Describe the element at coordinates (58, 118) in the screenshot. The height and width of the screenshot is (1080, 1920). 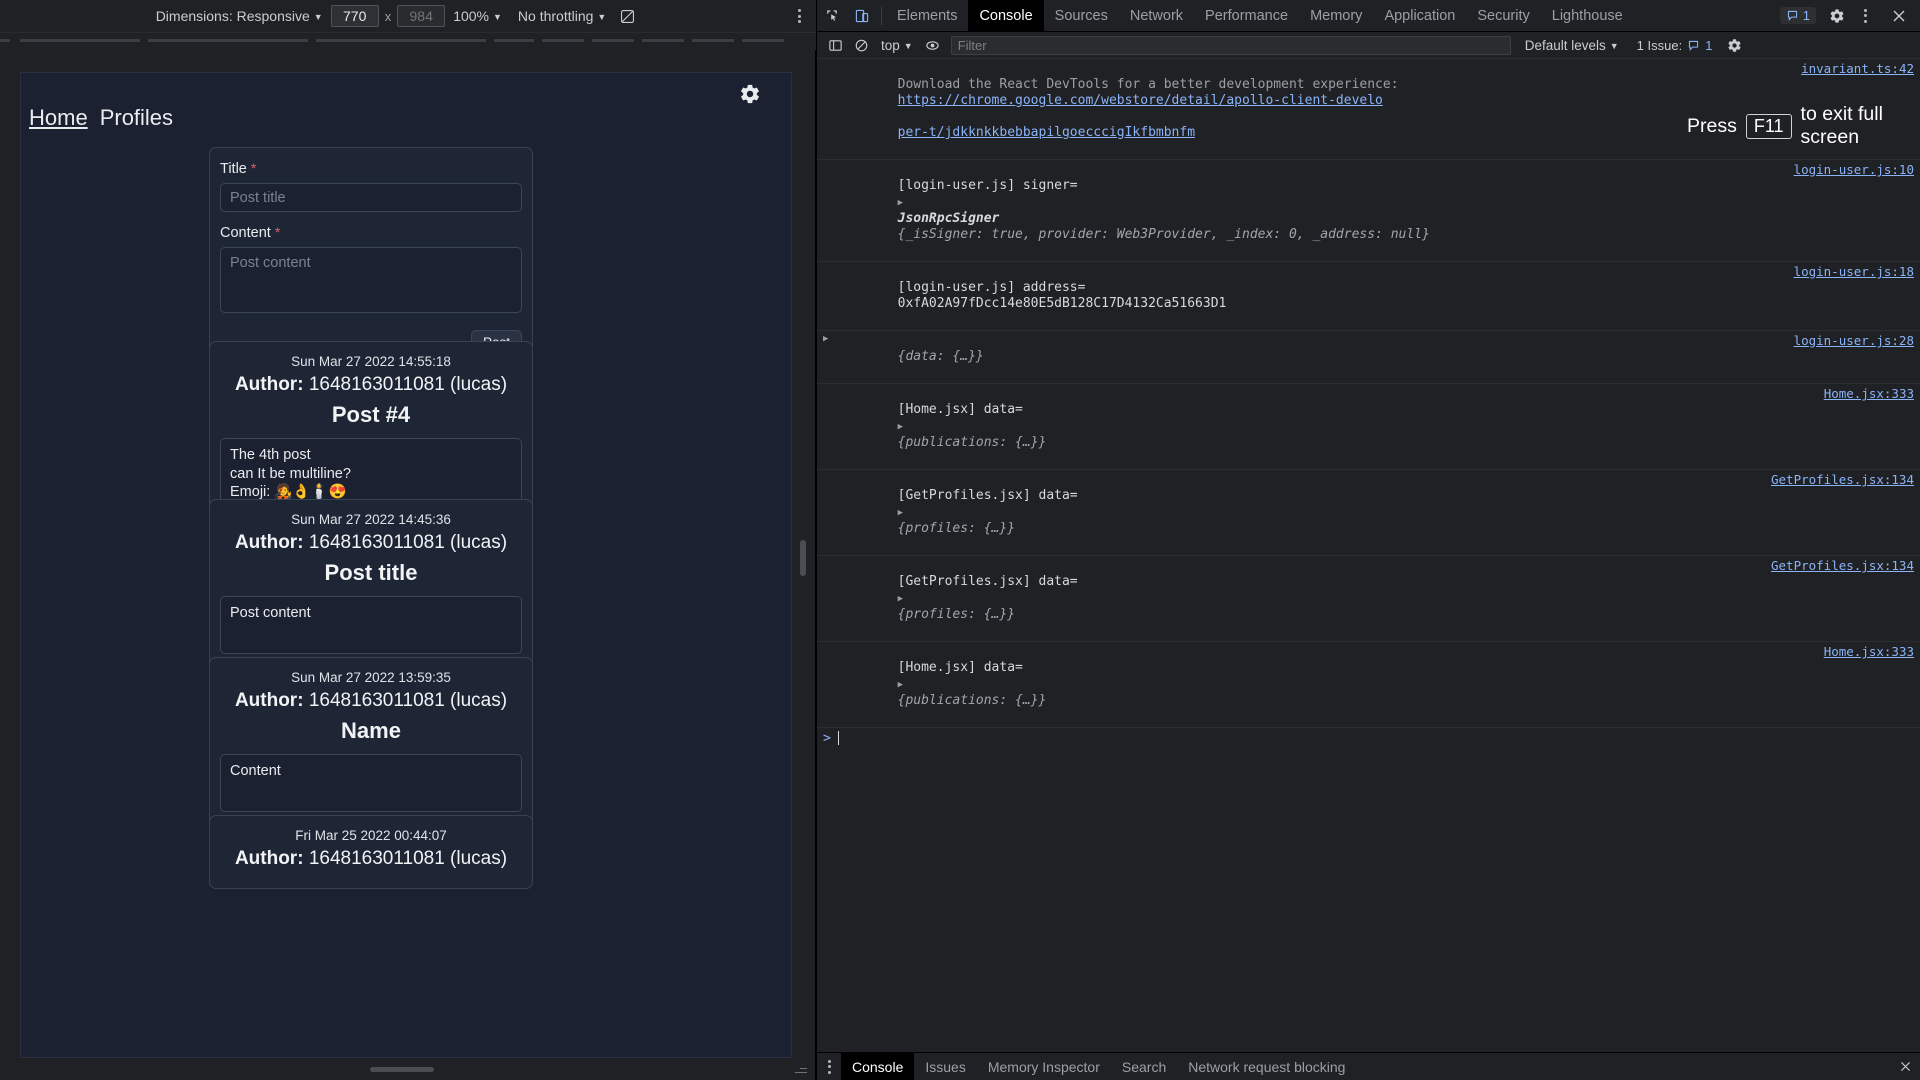
I see `nav-link-home: Home` at that location.